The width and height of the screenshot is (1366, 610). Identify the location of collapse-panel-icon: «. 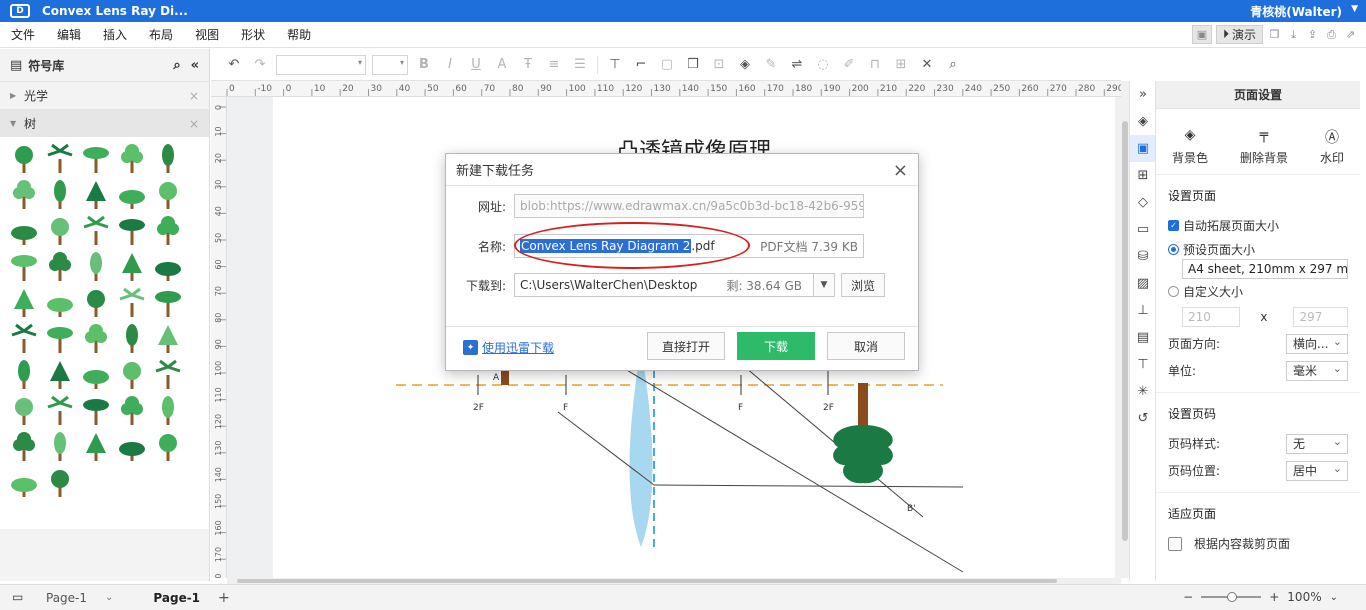
(195, 65).